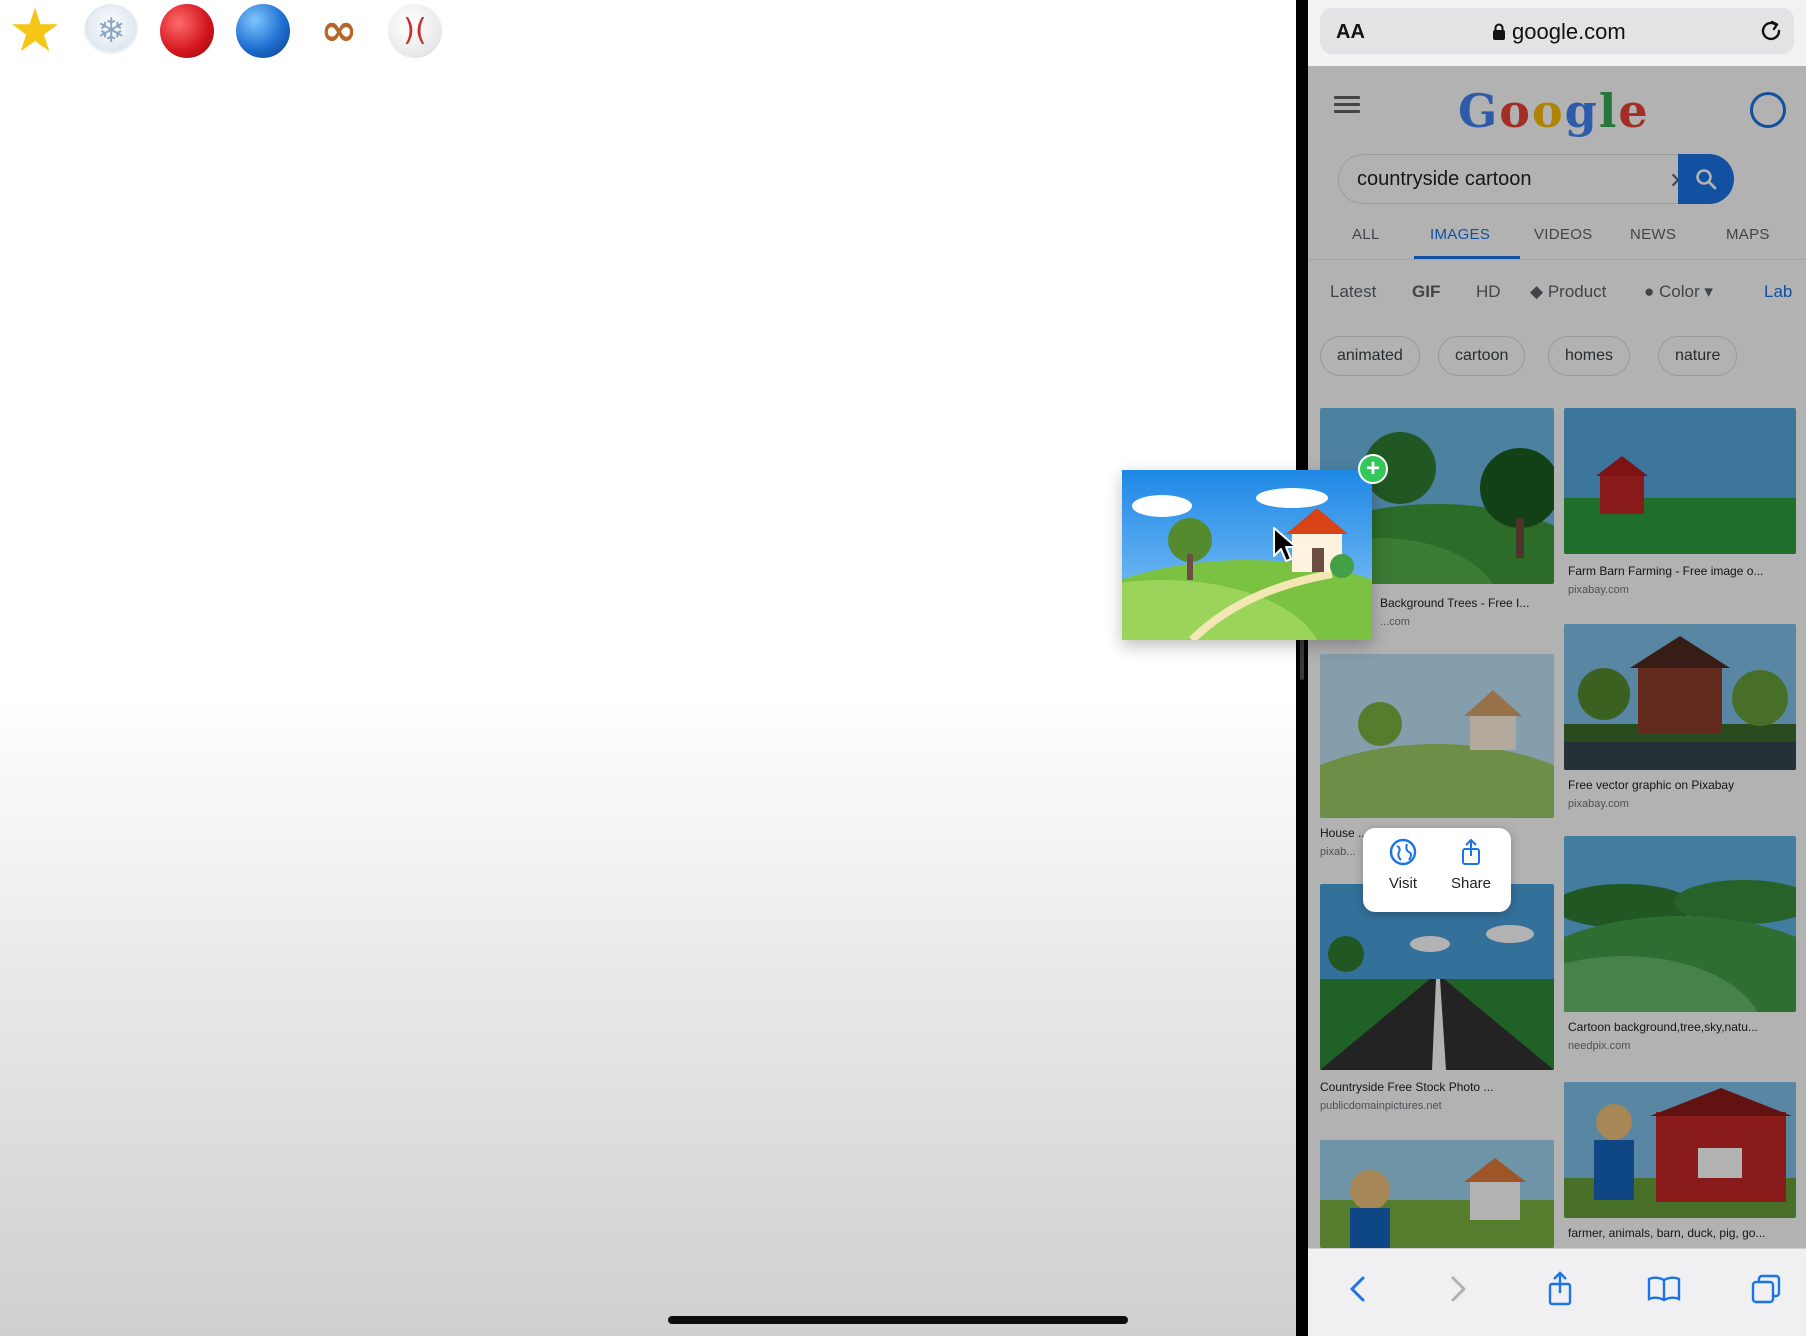 The width and height of the screenshot is (1806, 1336). I want to click on chevron-right-icon, so click(1458, 1289).